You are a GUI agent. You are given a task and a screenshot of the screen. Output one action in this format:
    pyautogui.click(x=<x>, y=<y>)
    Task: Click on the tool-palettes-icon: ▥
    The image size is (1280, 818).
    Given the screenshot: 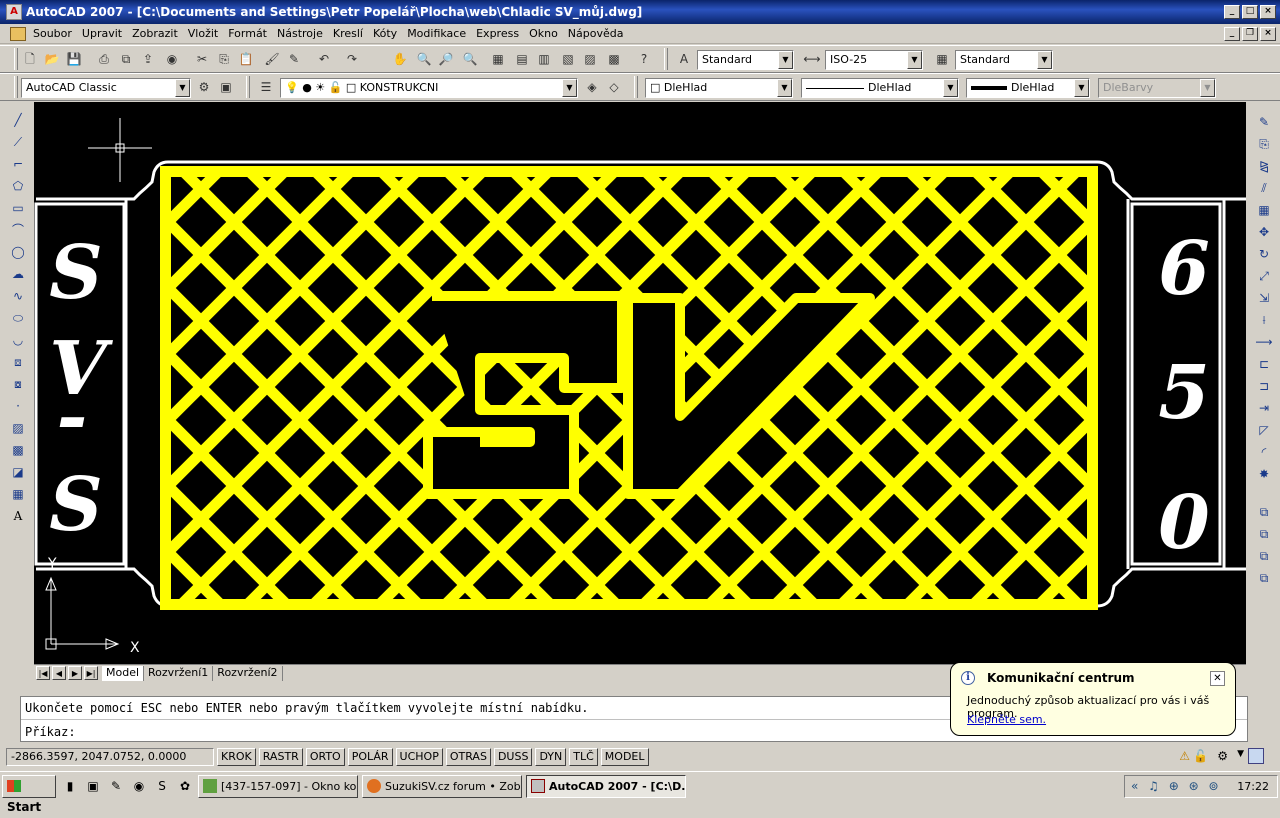 What is the action you would take?
    pyautogui.click(x=544, y=59)
    